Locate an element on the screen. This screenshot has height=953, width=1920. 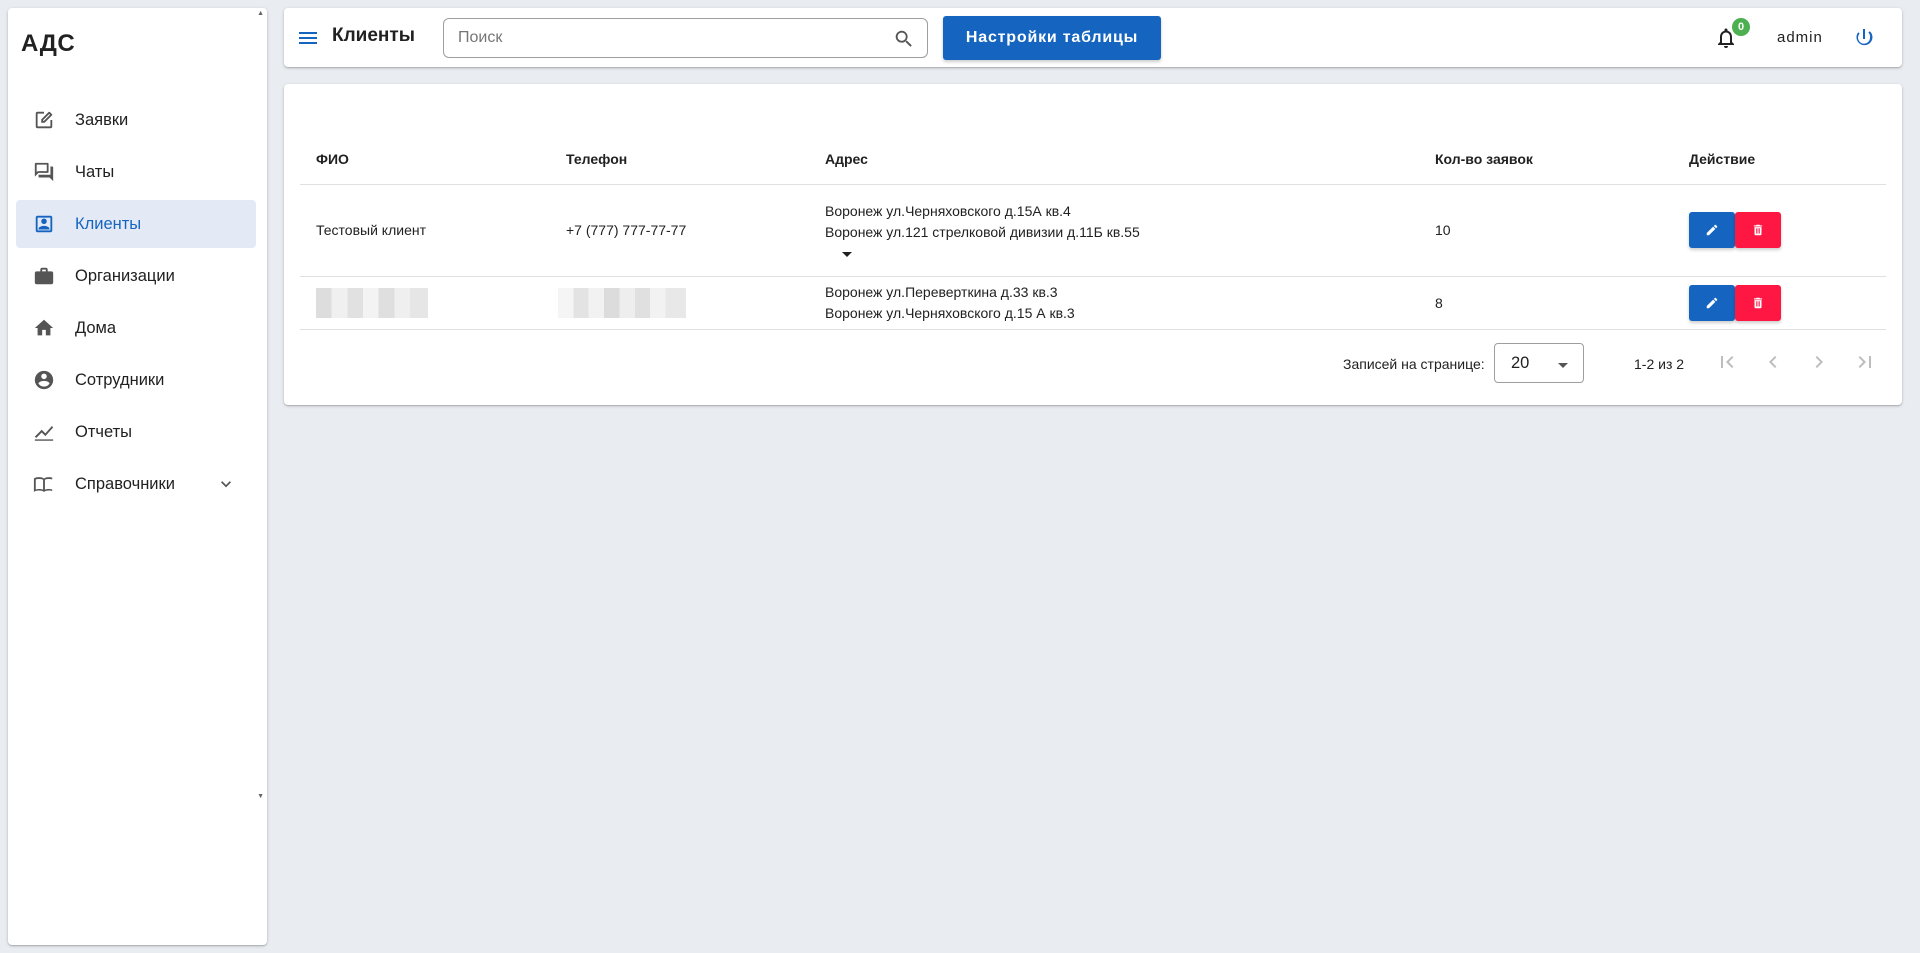
sidebar-item-clients: Клиенты is located at coordinates (136, 224).